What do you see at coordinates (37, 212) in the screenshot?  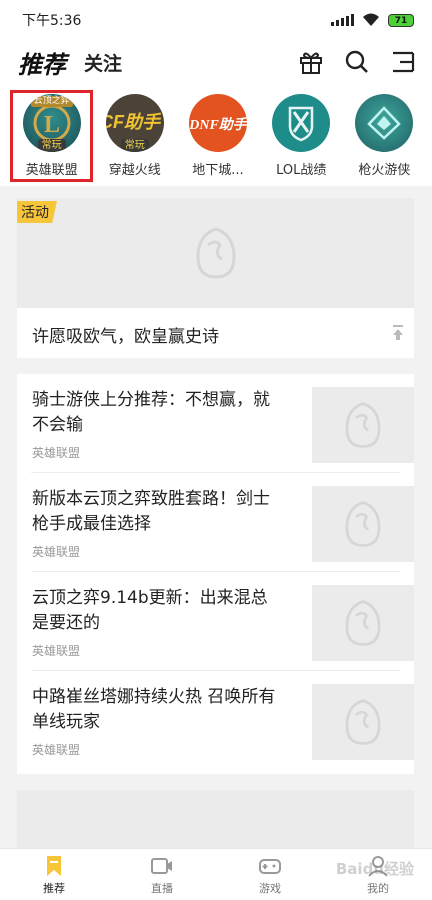 I see `activity-tag: 活动` at bounding box center [37, 212].